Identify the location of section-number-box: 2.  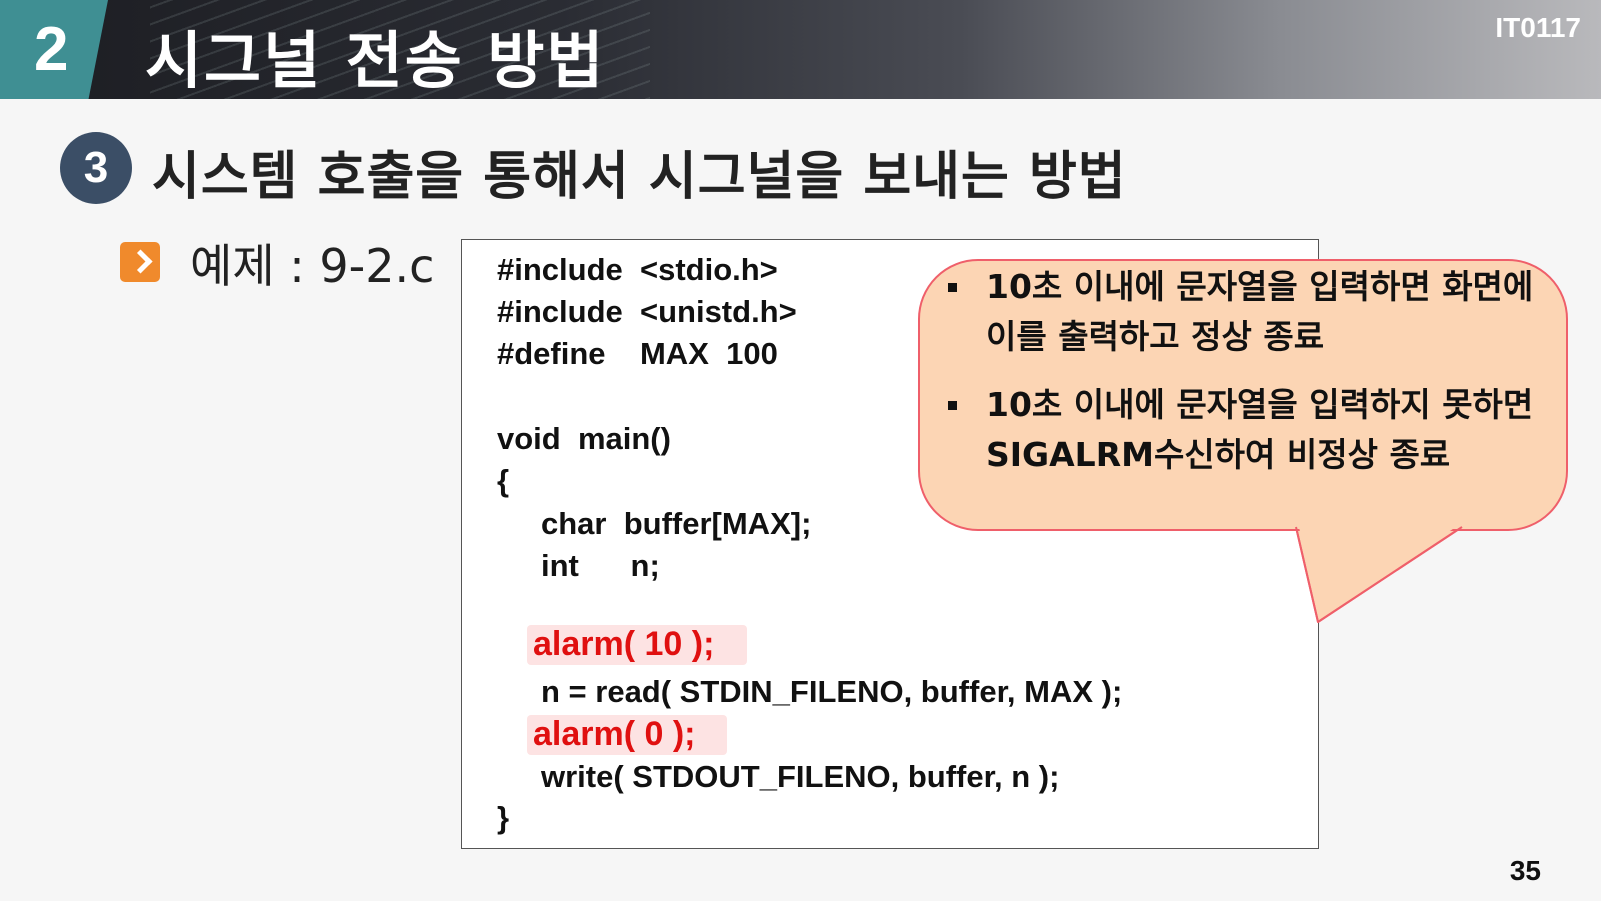
(54, 49).